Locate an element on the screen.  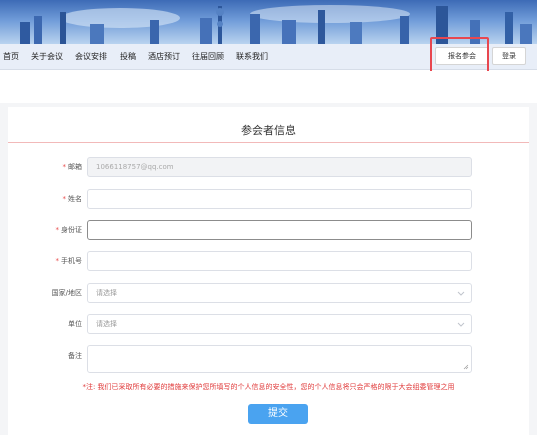
nav-item-home: 首页 is located at coordinates (11, 57).